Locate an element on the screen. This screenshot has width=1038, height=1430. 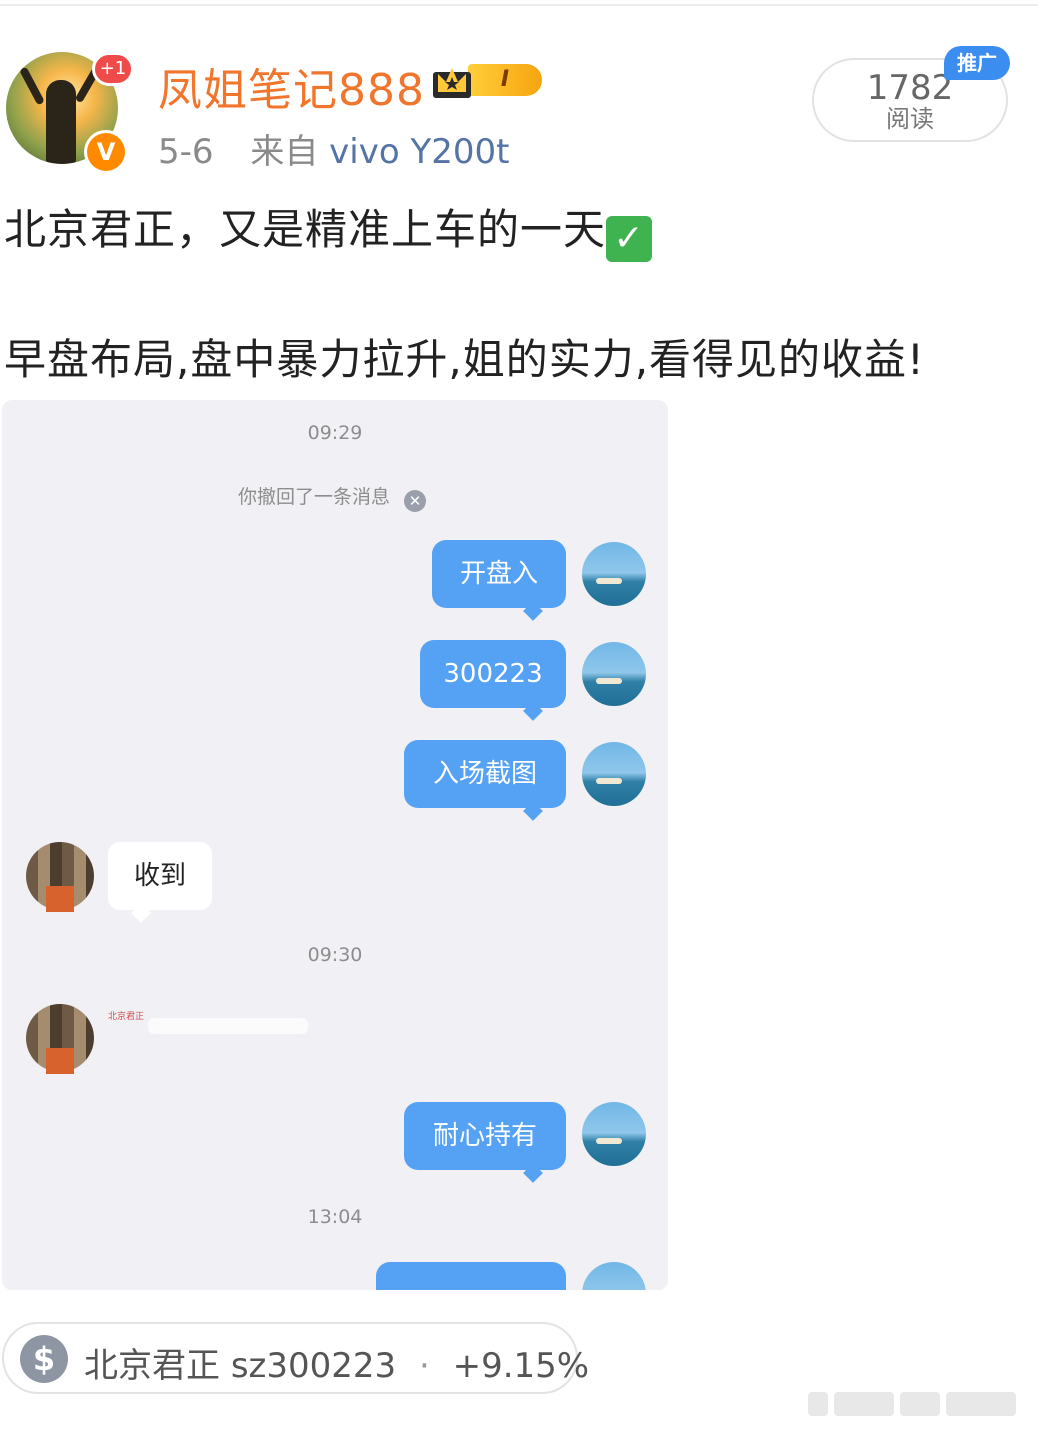
stock-change: +9.15% is located at coordinates (521, 1366).